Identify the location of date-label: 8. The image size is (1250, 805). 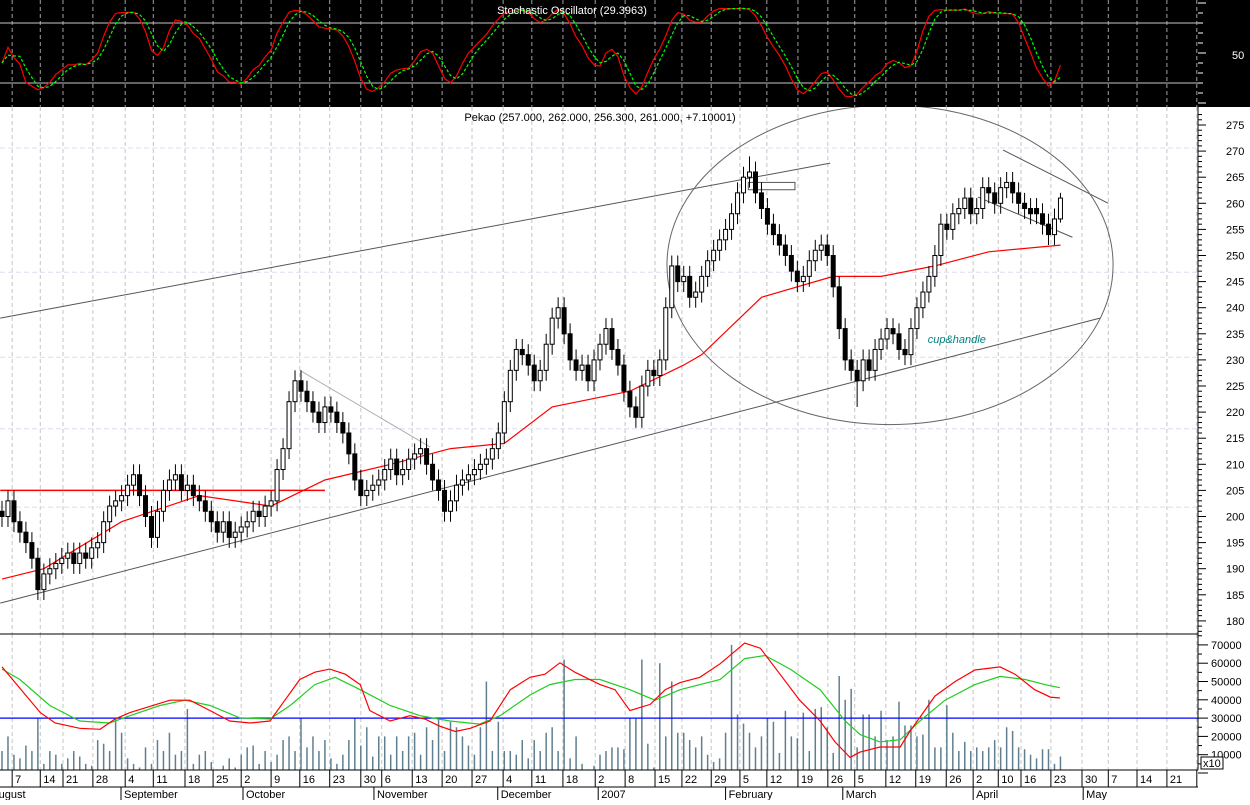
(631, 780).